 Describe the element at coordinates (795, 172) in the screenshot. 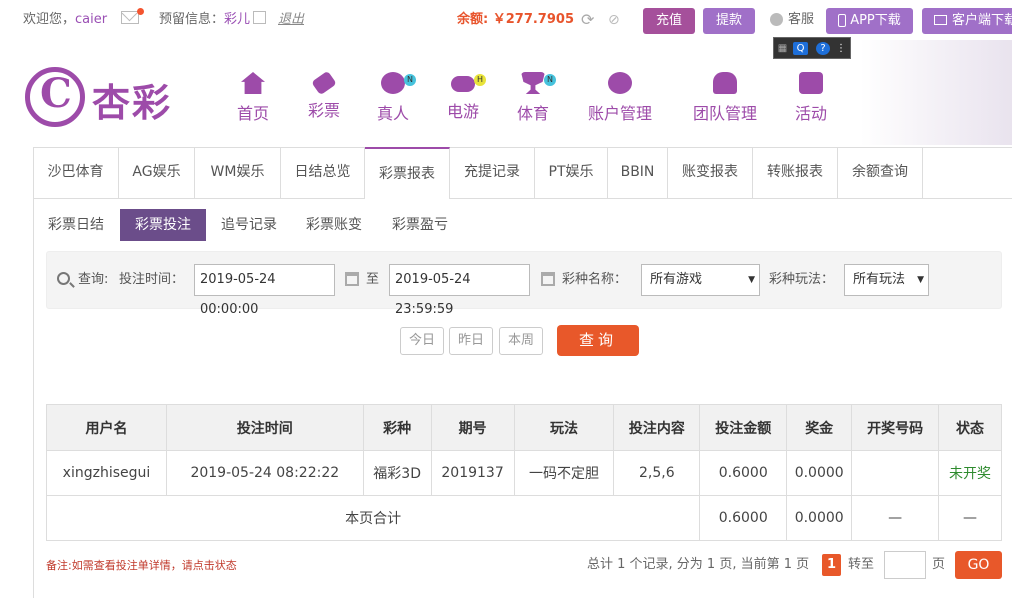

I see `tab-transfer-report: 转账报表` at that location.